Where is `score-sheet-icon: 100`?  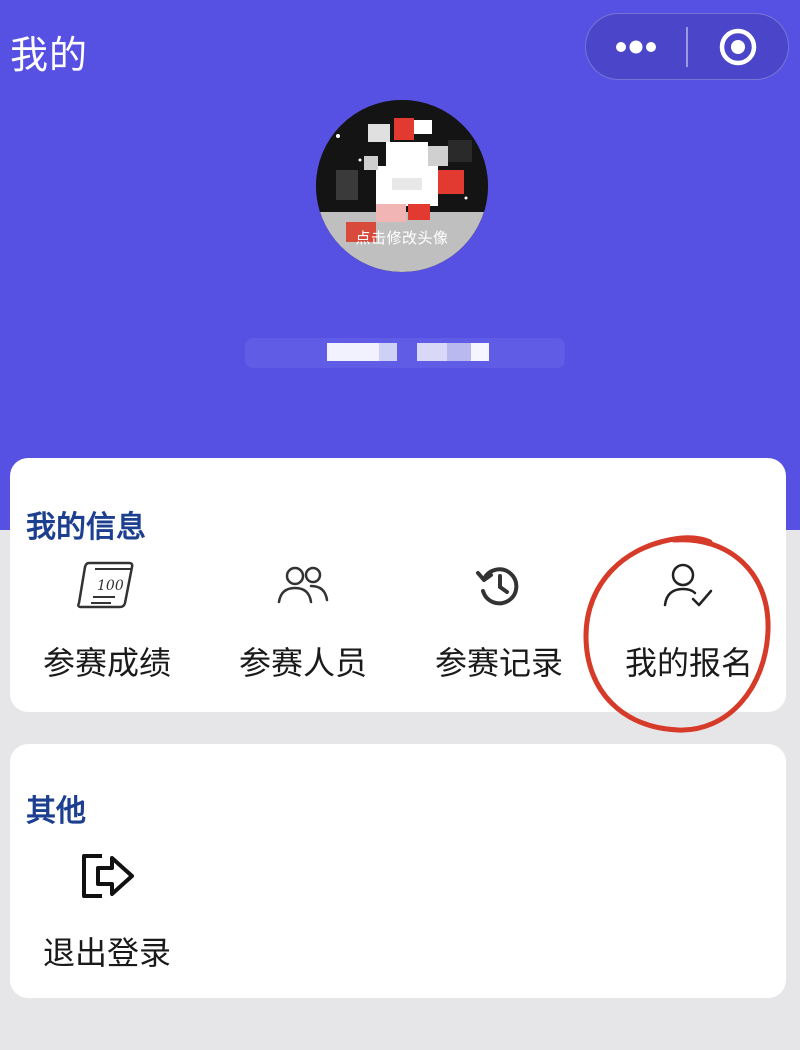 score-sheet-icon: 100 is located at coordinates (107, 586).